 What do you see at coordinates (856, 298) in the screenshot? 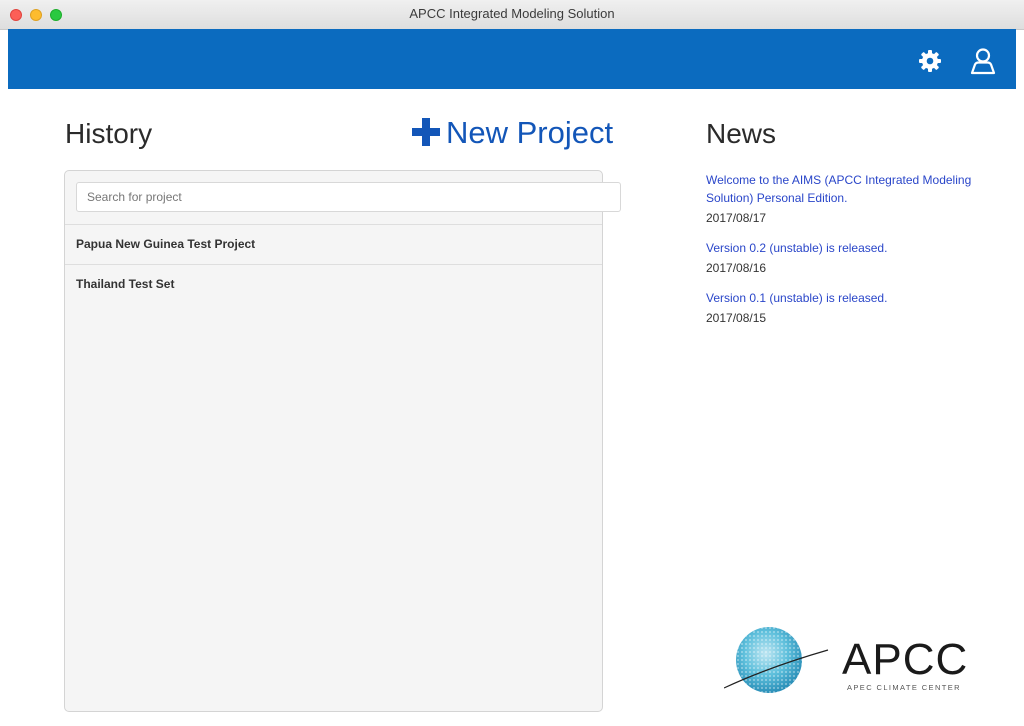
I see `news-link: Version 0.1 (unstable) is released.` at bounding box center [856, 298].